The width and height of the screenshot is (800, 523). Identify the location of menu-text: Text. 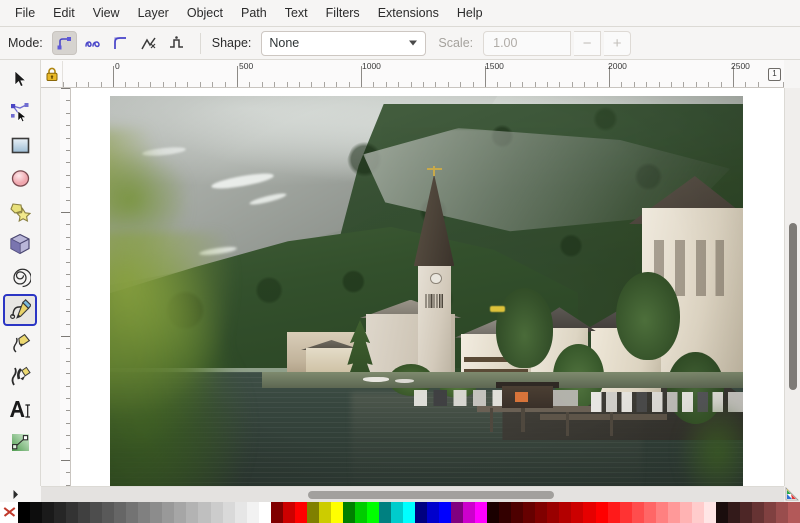
(296, 13).